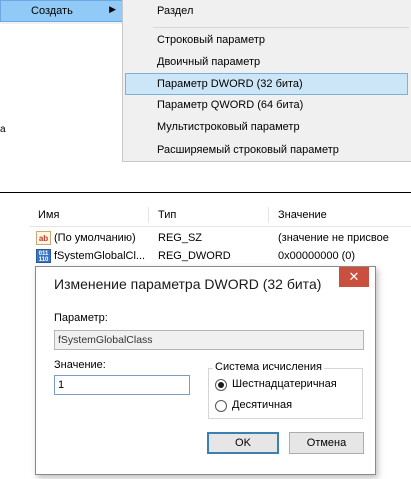 This screenshot has height=479, width=411. What do you see at coordinates (211, 40) in the screenshot?
I see `submenu-item-string: Строковый параметр` at bounding box center [211, 40].